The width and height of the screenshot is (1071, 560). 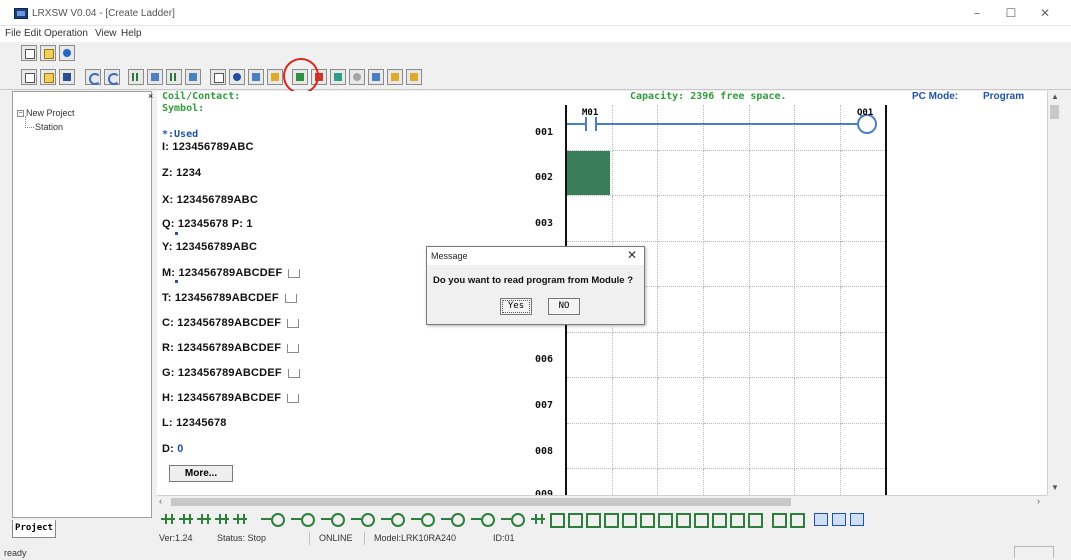 I want to click on vertical-line-icon, so click(x=797, y=519).